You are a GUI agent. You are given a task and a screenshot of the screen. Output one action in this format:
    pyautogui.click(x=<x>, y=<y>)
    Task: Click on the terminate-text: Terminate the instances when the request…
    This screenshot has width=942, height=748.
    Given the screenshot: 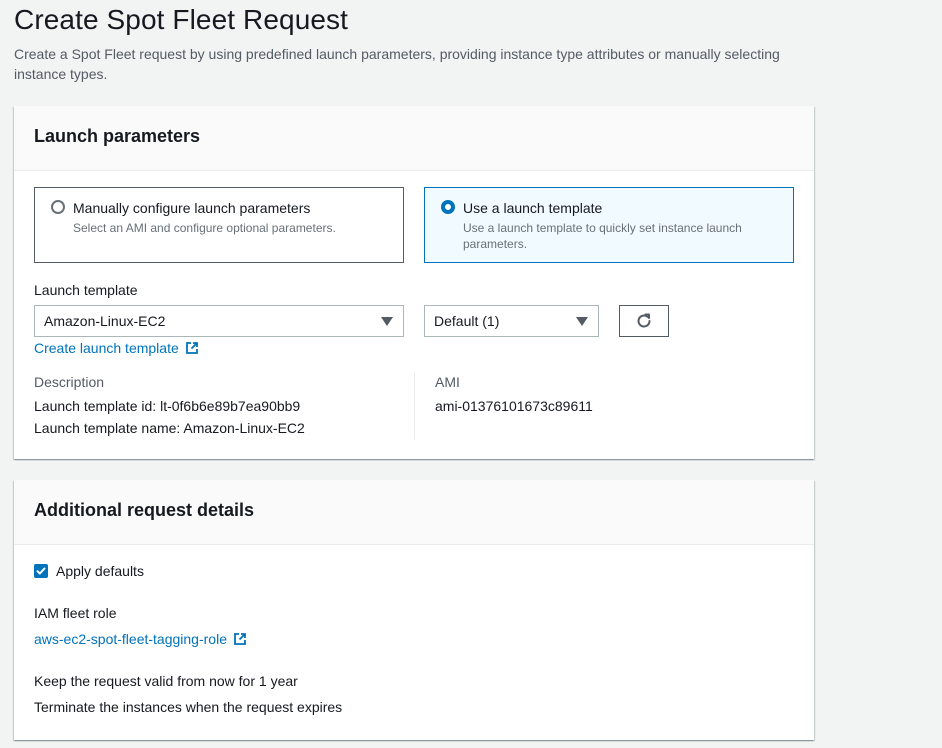 What is the action you would take?
    pyautogui.click(x=188, y=707)
    